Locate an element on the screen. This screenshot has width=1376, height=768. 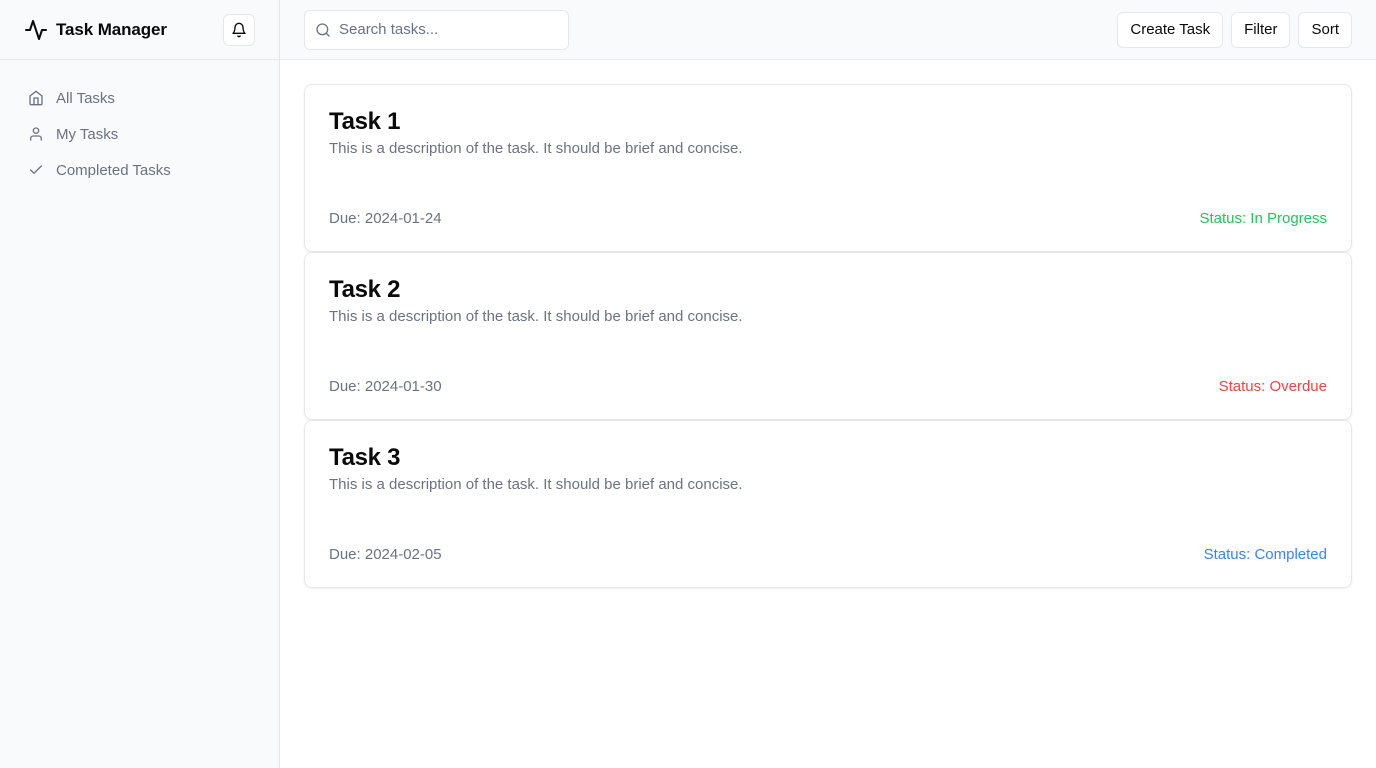
task-footer: Due: 2024-01-24 Status: In Progress is located at coordinates (828, 218).